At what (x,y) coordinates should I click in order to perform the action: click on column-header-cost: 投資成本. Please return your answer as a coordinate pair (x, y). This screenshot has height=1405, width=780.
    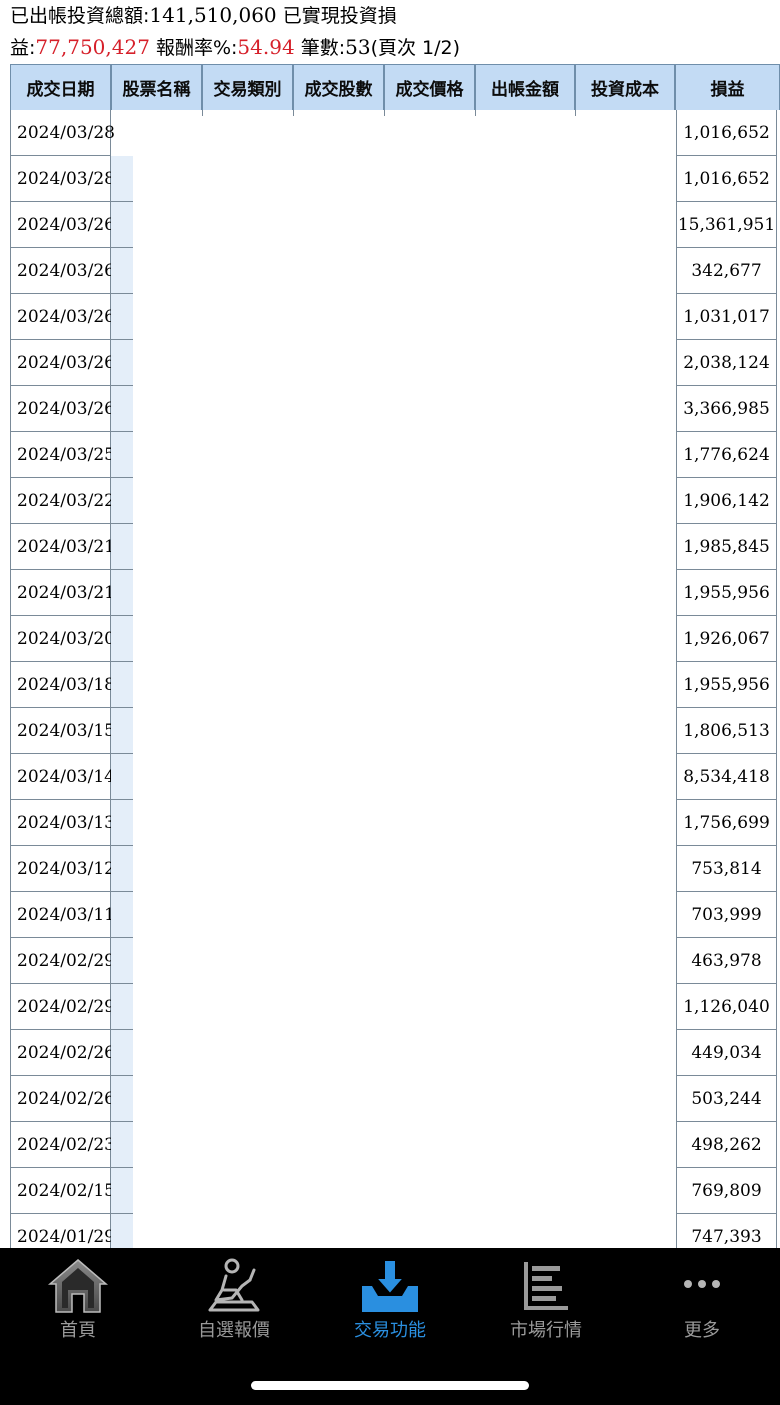
    Looking at the image, I should click on (626, 87).